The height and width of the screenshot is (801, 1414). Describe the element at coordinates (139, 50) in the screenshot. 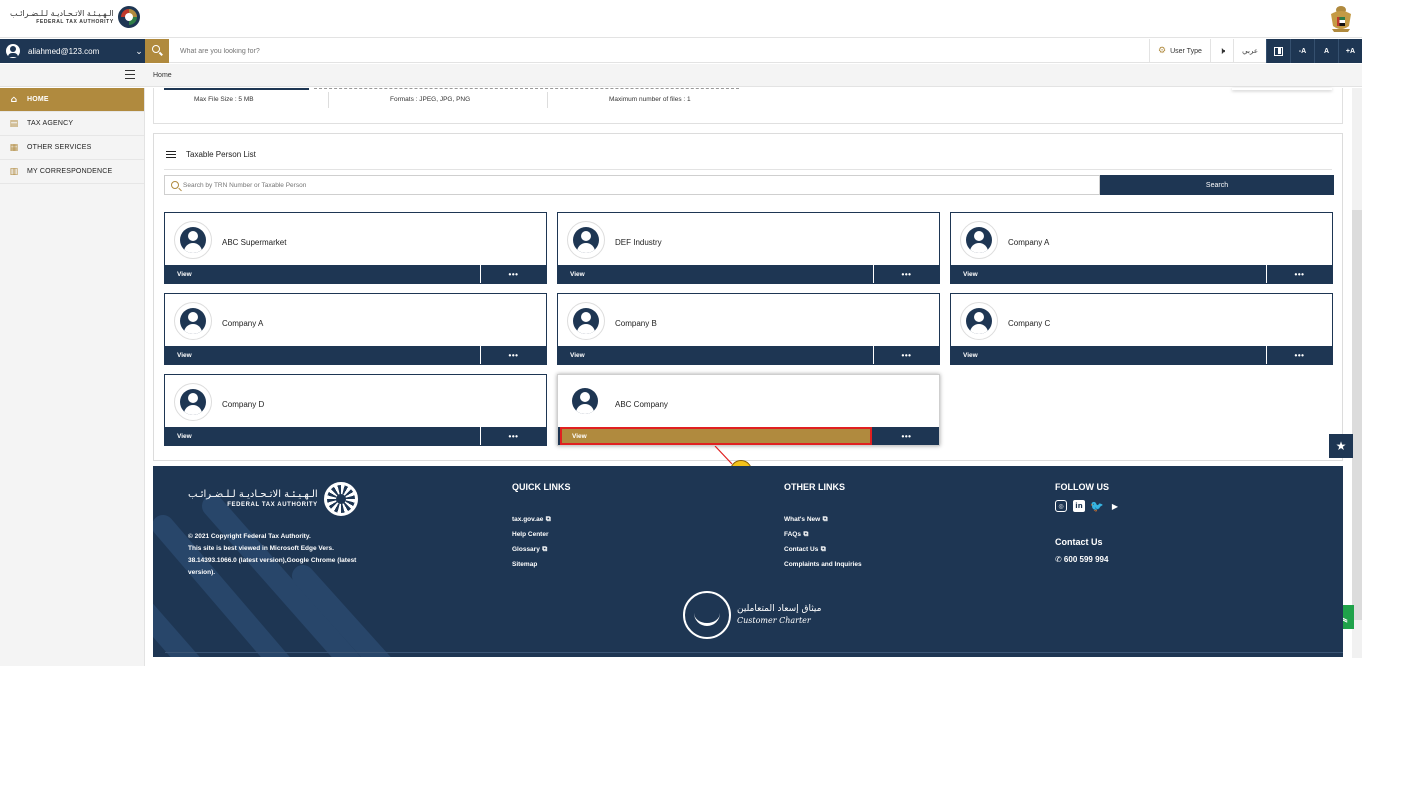

I see `chevron-down-icon: ⌄` at that location.